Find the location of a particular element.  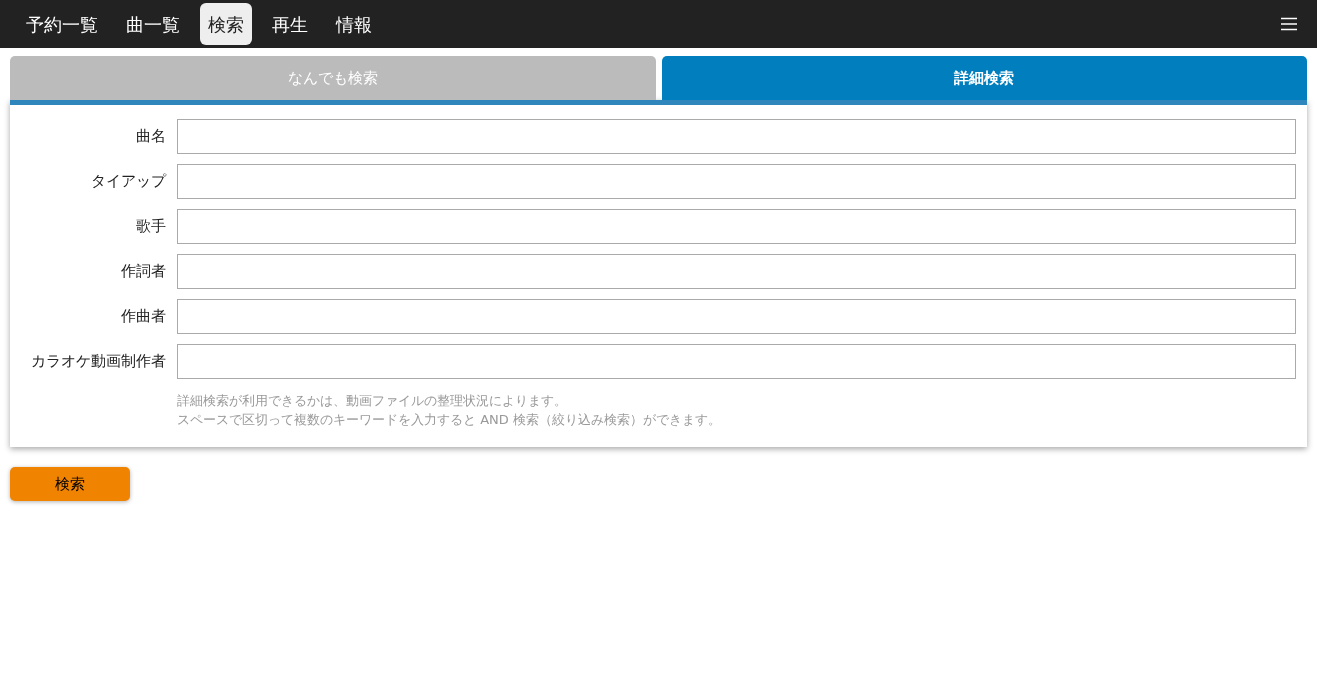

search-button: 検索 is located at coordinates (70, 484).